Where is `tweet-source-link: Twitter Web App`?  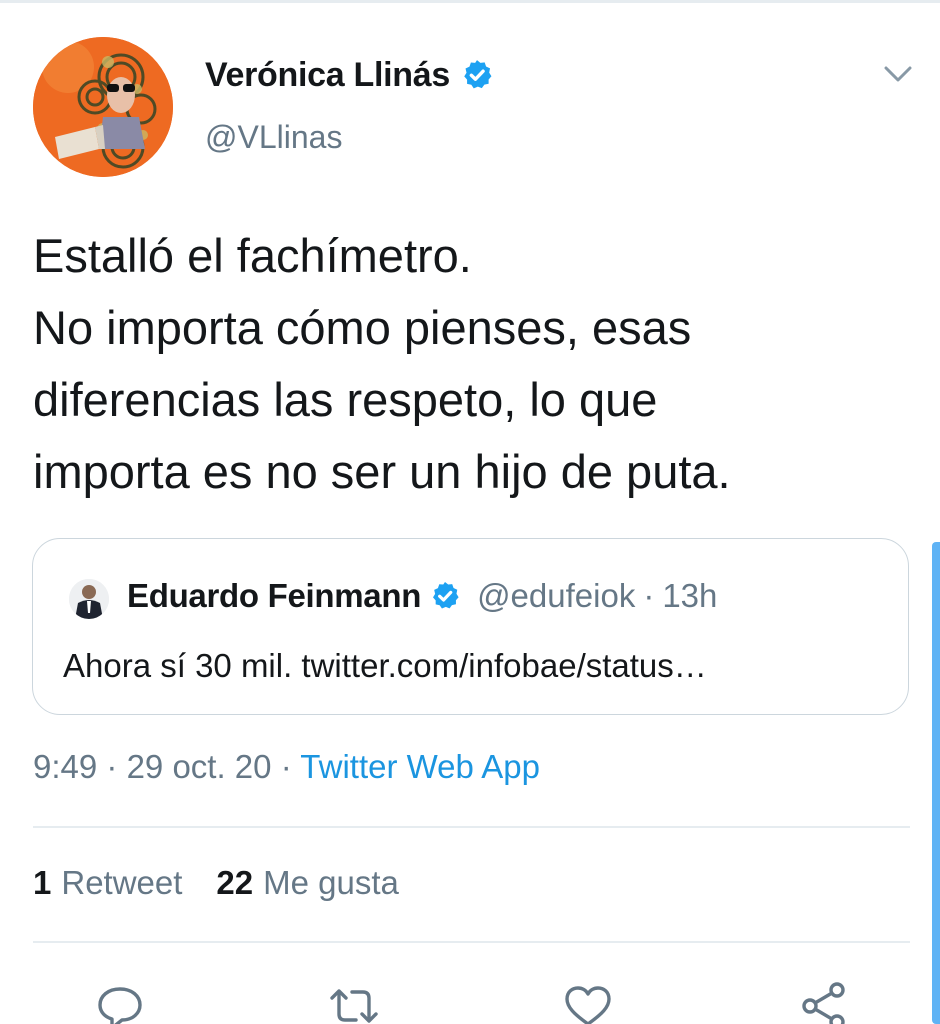
tweet-source-link: Twitter Web App is located at coordinates (420, 766).